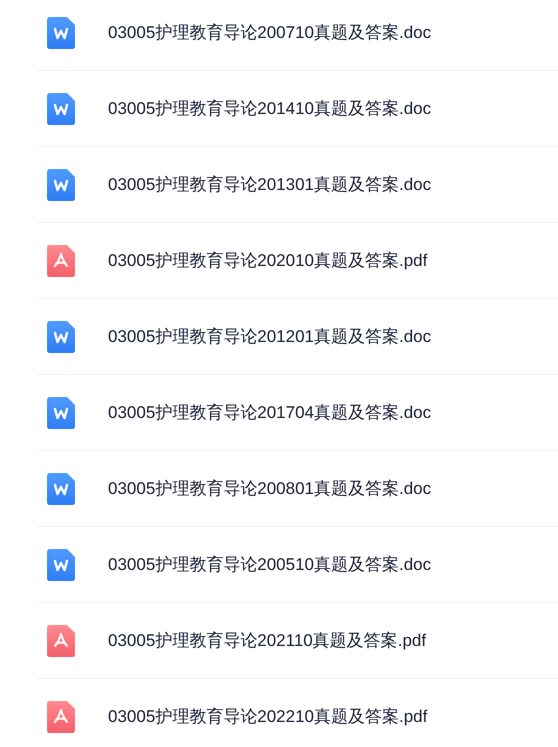 Image resolution: width=558 pixels, height=747 pixels. Describe the element at coordinates (270, 33) in the screenshot. I see `file-name: 03005护理教育导论200710真题及答案.doc` at that location.